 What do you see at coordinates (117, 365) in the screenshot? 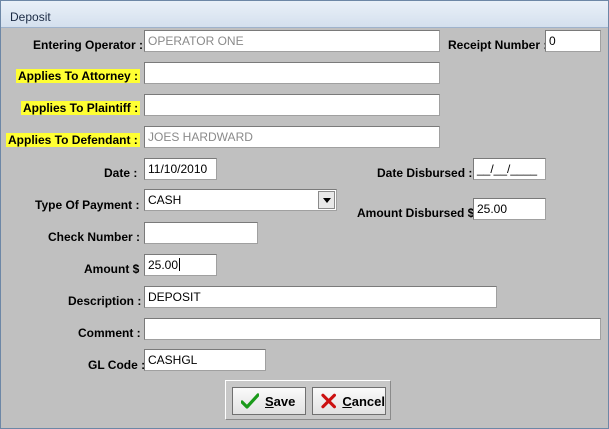
I see `gl-code-label: GL Code :` at bounding box center [117, 365].